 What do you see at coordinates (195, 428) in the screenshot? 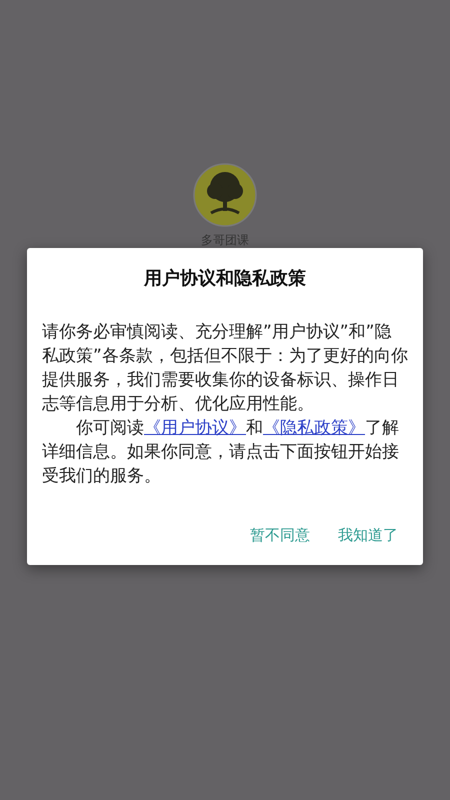
I see `policy-link: 《用户协议》` at bounding box center [195, 428].